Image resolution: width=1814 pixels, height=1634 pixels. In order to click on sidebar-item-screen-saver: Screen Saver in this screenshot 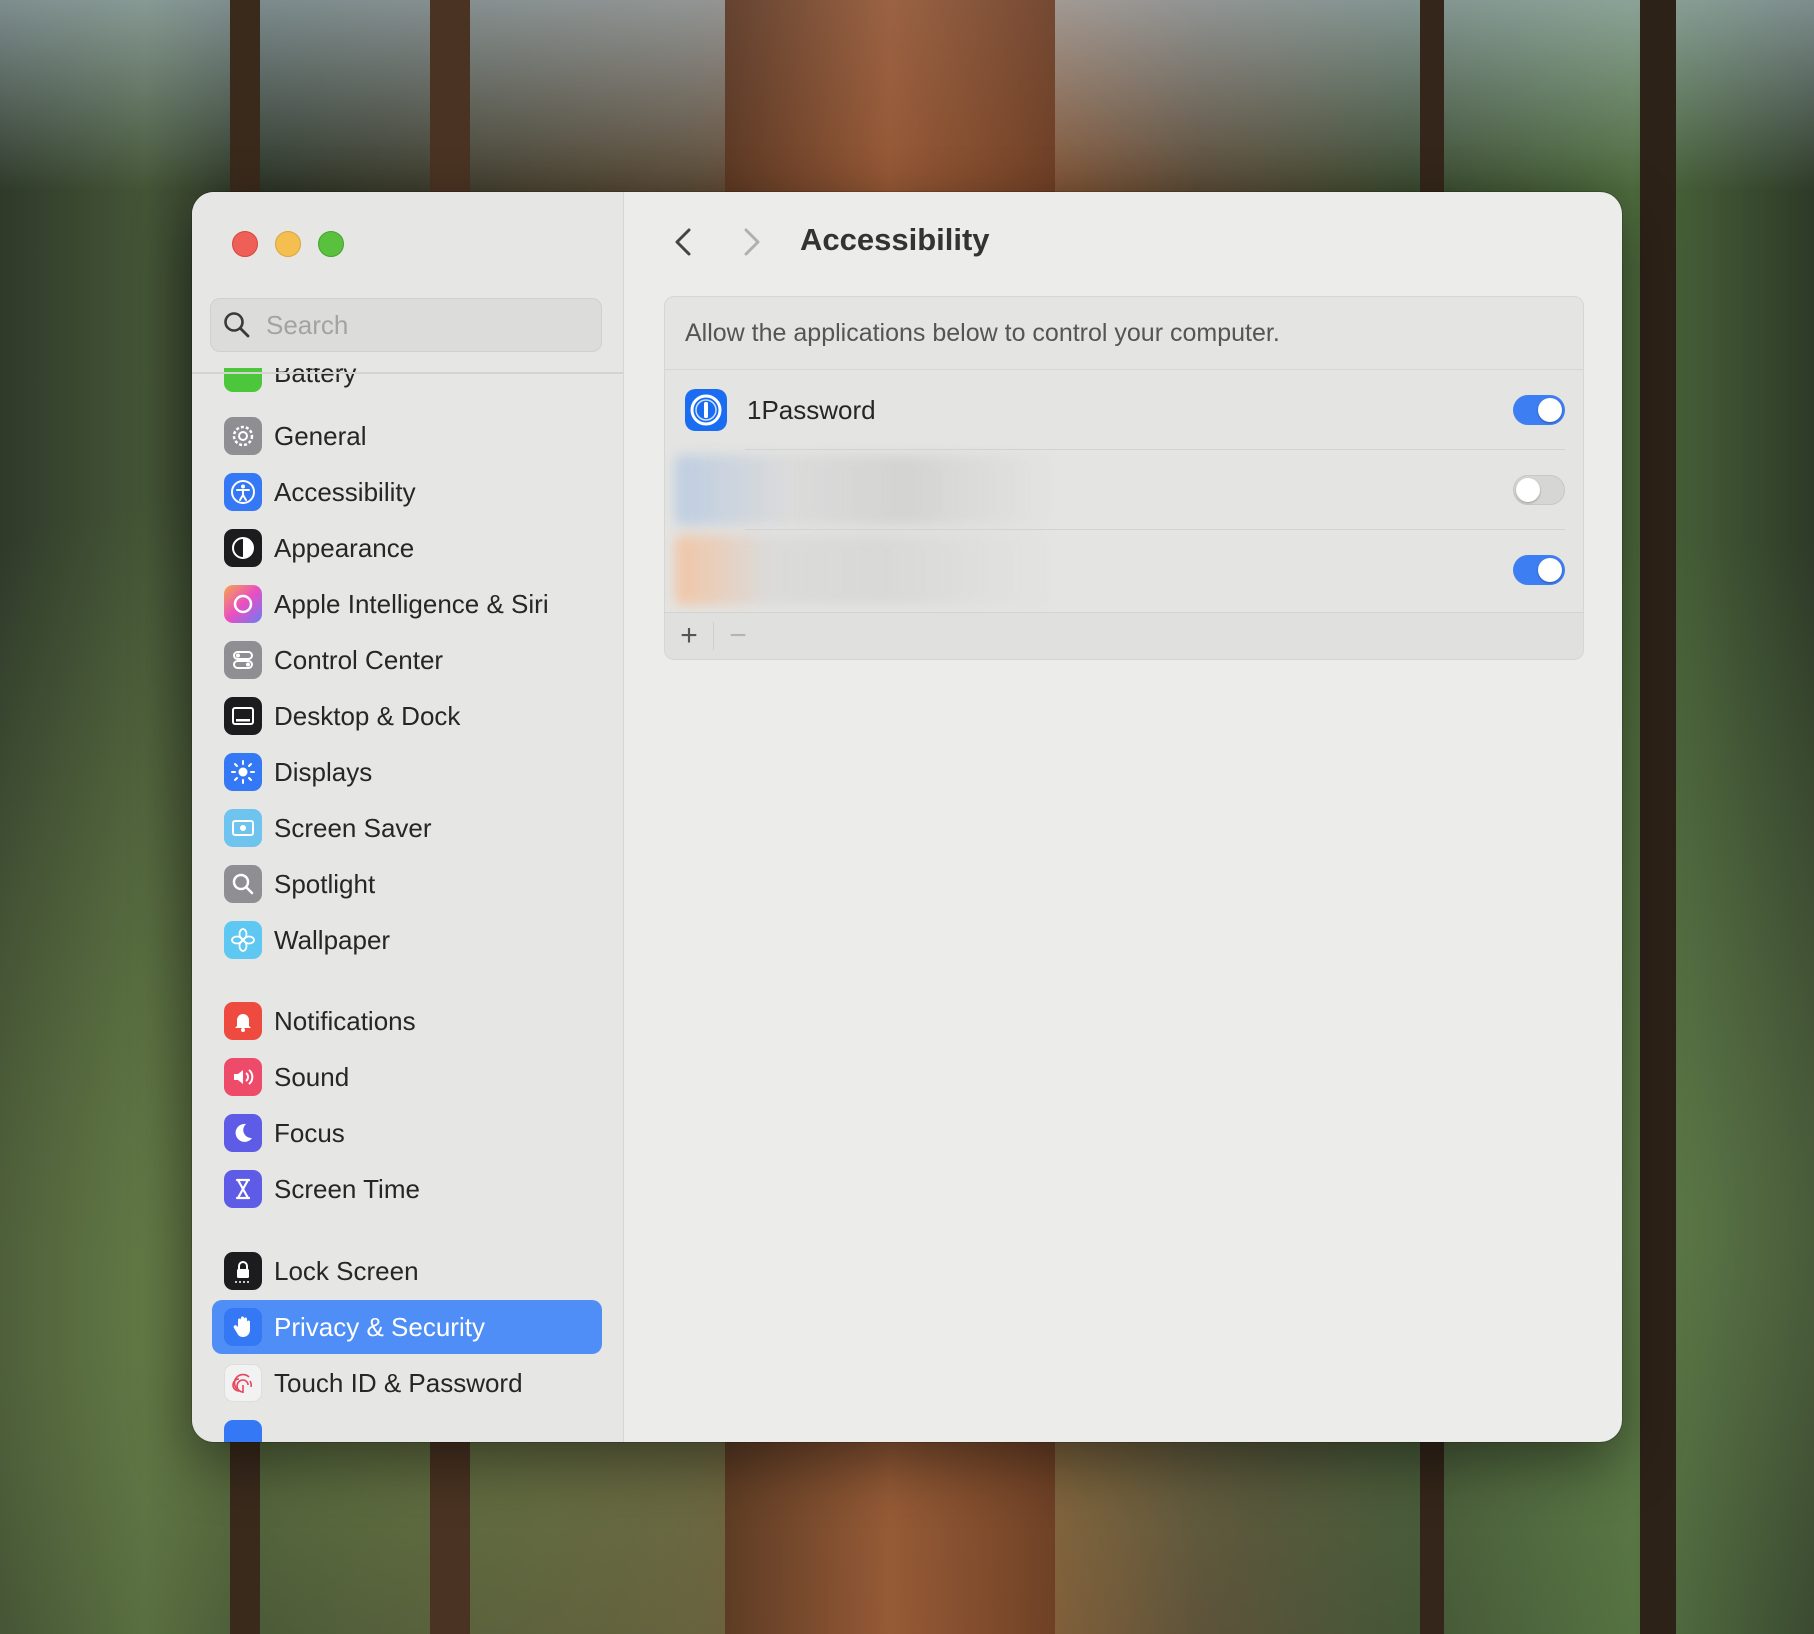, I will do `click(407, 828)`.